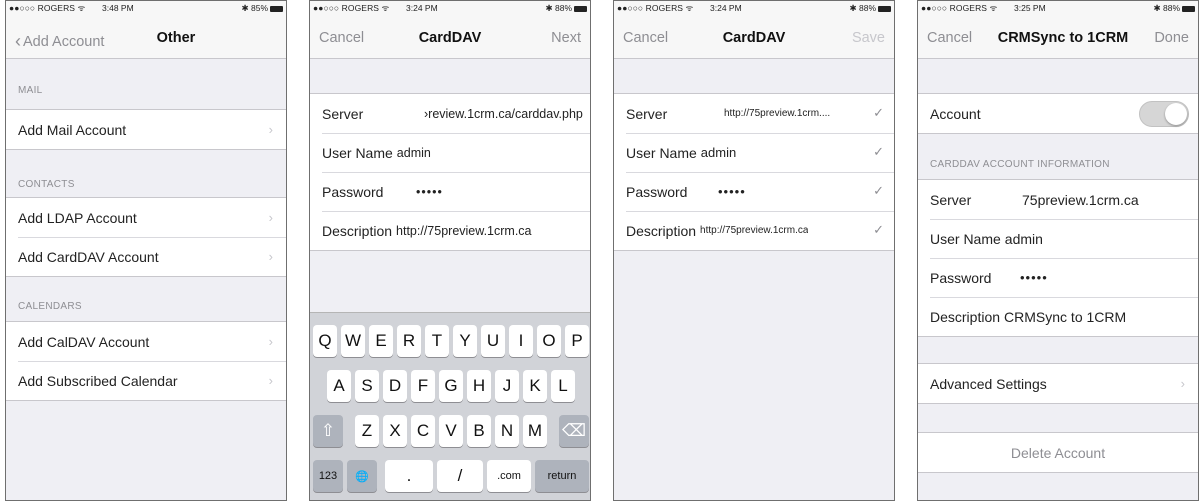  I want to click on key-i: I, so click(521, 341).